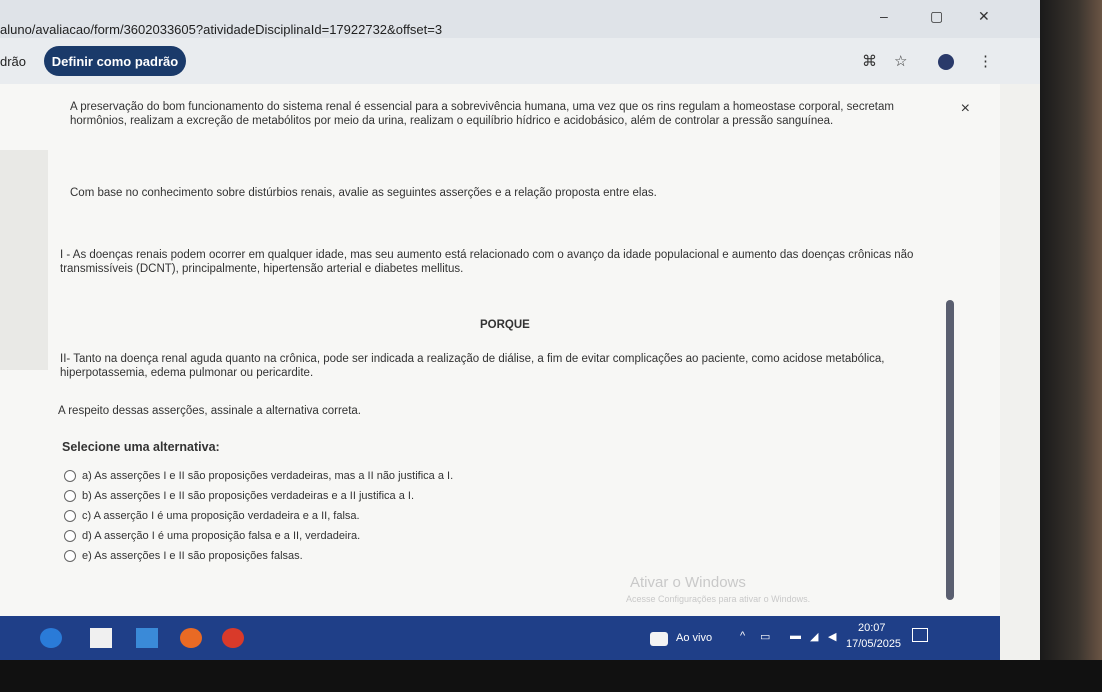 Image resolution: width=1102 pixels, height=692 pixels. Describe the element at coordinates (950, 450) in the screenshot. I see `scrollbar-thumb` at that location.